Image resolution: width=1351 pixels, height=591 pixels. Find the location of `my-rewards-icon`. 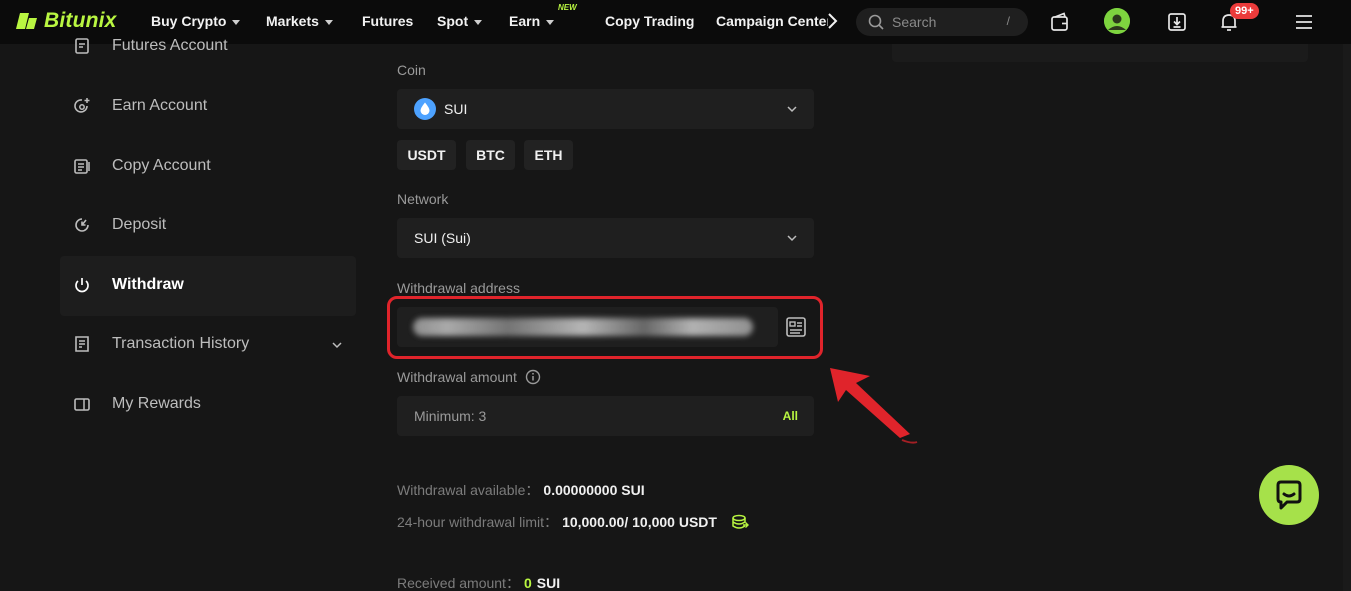

my-rewards-icon is located at coordinates (82, 404).